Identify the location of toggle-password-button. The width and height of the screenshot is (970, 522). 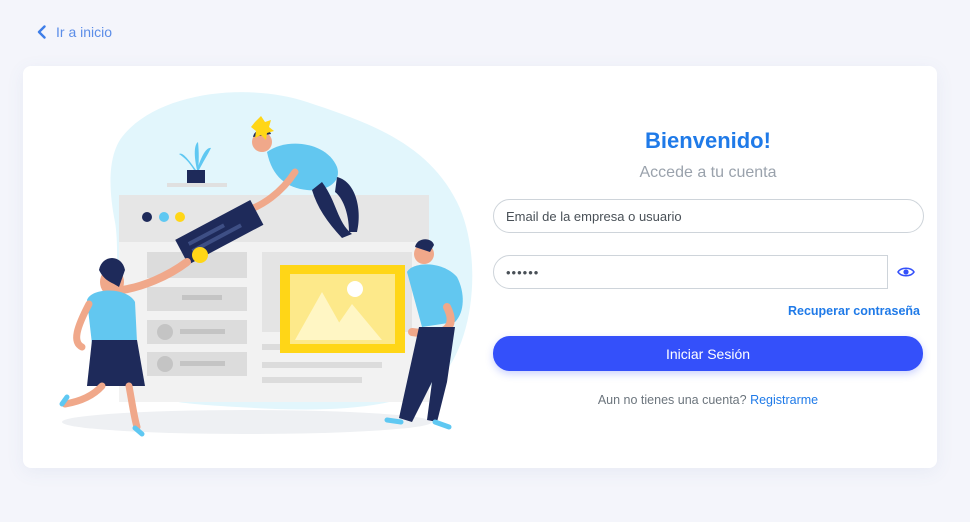
(906, 272).